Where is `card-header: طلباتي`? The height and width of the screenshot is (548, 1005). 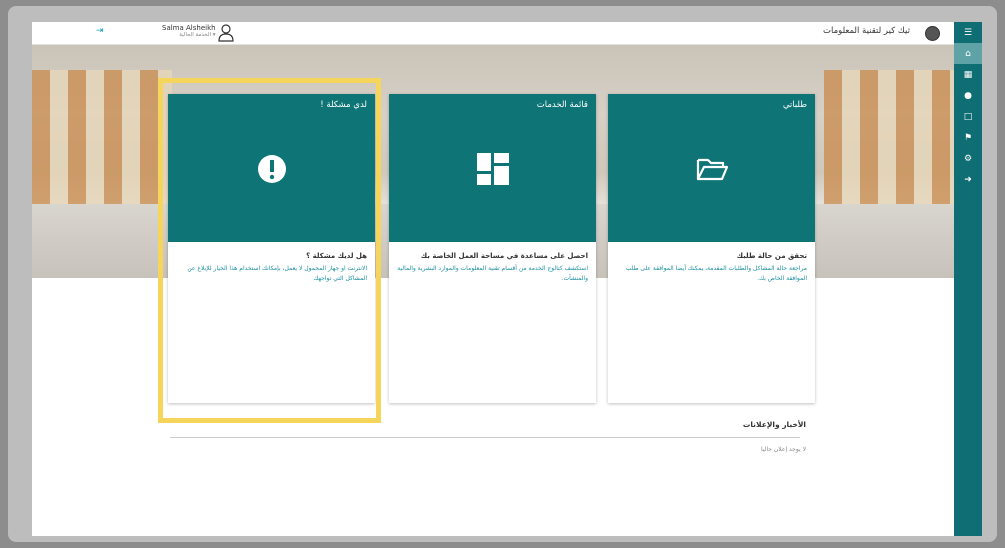 card-header: طلباتي is located at coordinates (711, 168).